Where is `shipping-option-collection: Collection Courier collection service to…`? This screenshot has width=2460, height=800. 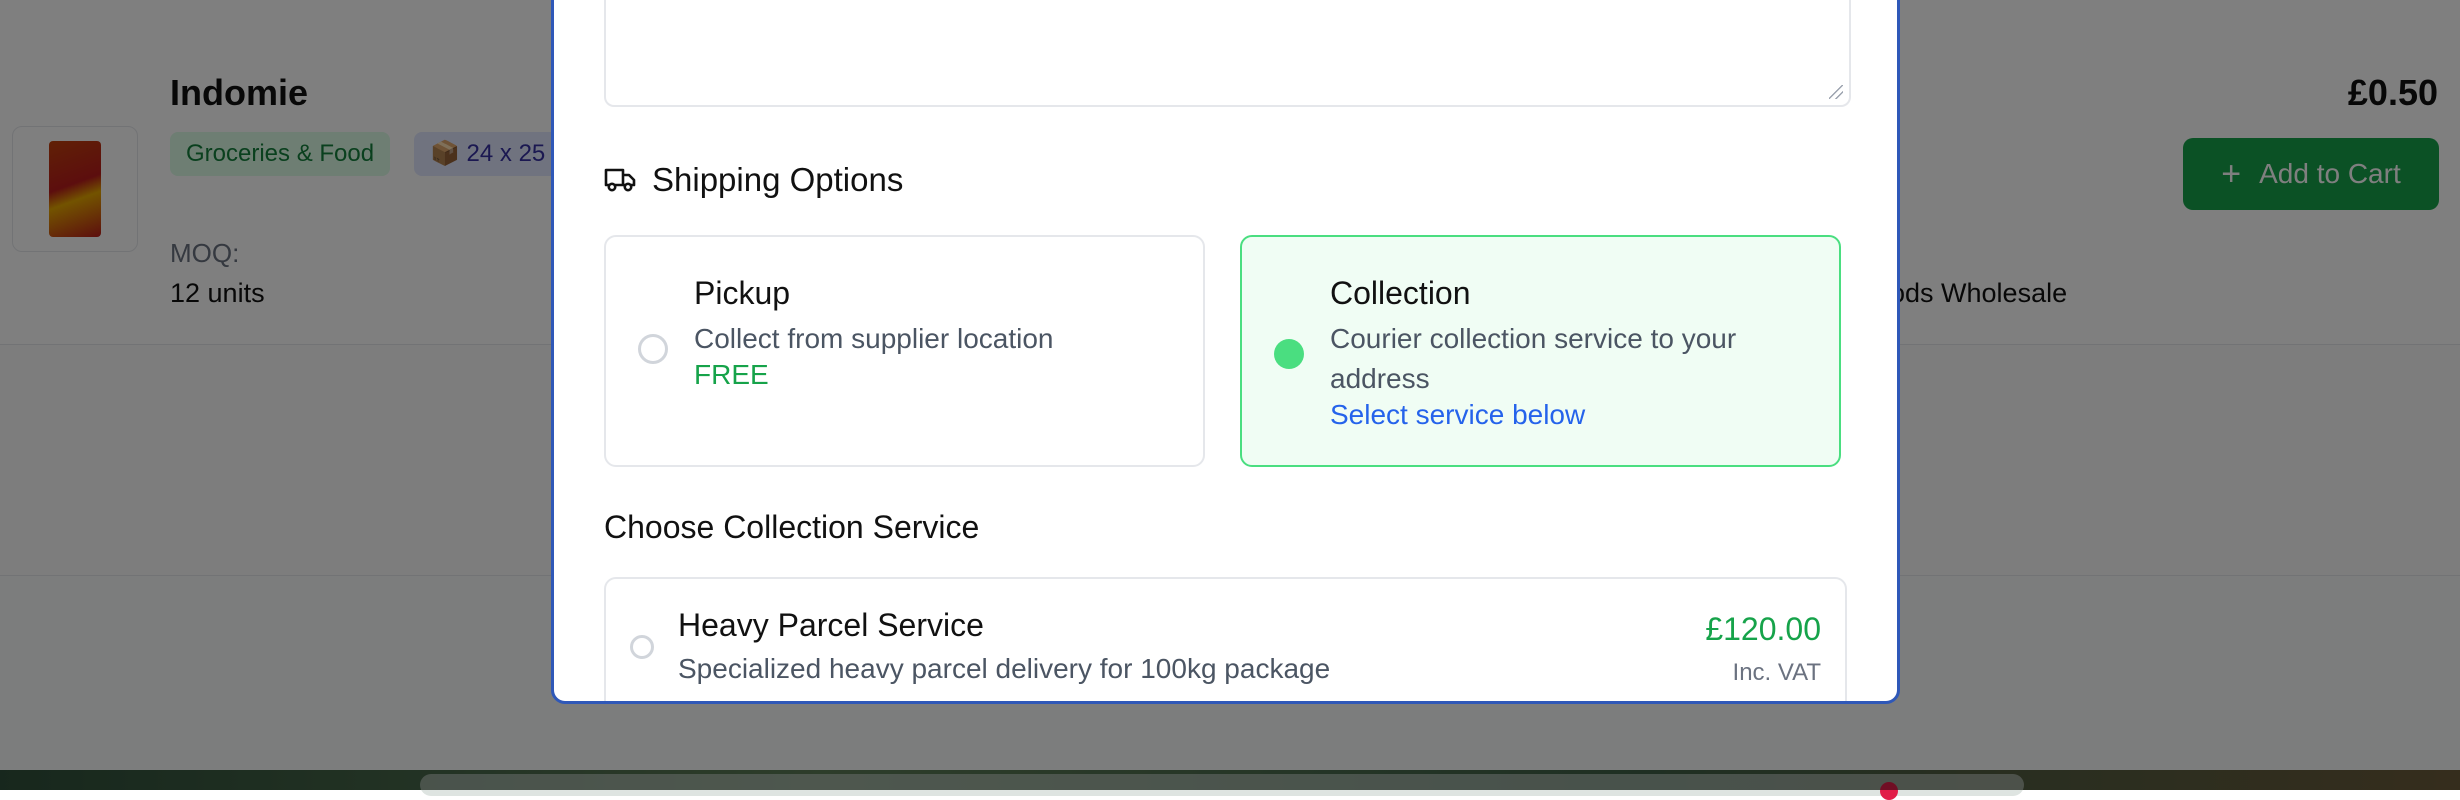
shipping-option-collection: Collection Courier collection service to… is located at coordinates (1540, 351).